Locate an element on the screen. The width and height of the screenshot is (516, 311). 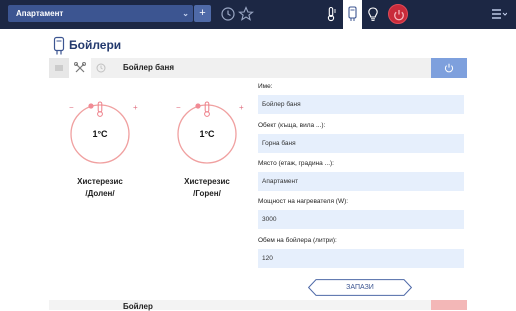
next-device-power-button is located at coordinates (449, 305).